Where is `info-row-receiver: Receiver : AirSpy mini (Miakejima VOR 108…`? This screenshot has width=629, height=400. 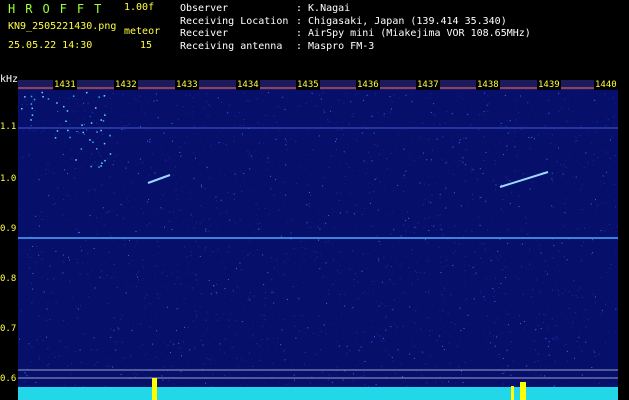
info-row-receiver: Receiver : AirSpy mini (Miakejima VOR 108… is located at coordinates (355, 34).